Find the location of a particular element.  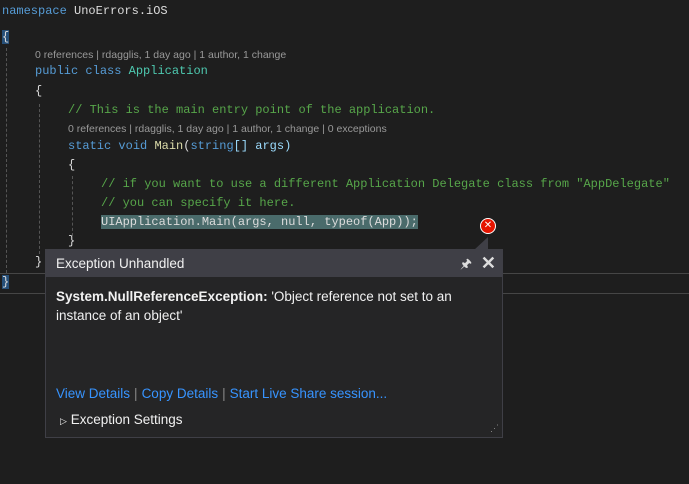

exception-settings-toggle: ▷ Exception Settings is located at coordinates (121, 419).